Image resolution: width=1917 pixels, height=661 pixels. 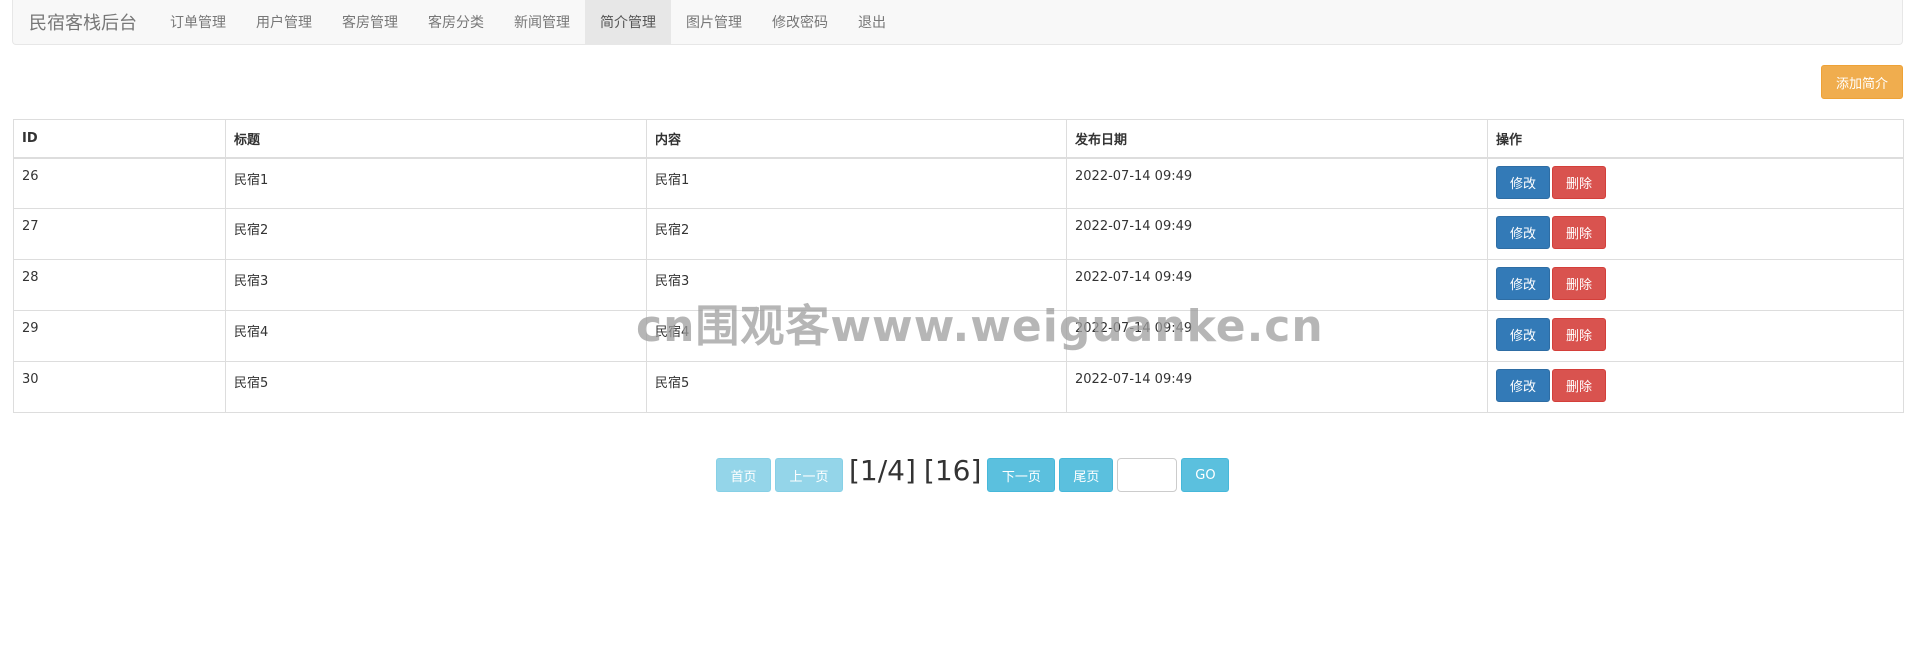 I want to click on cell-id: 27, so click(x=119, y=234).